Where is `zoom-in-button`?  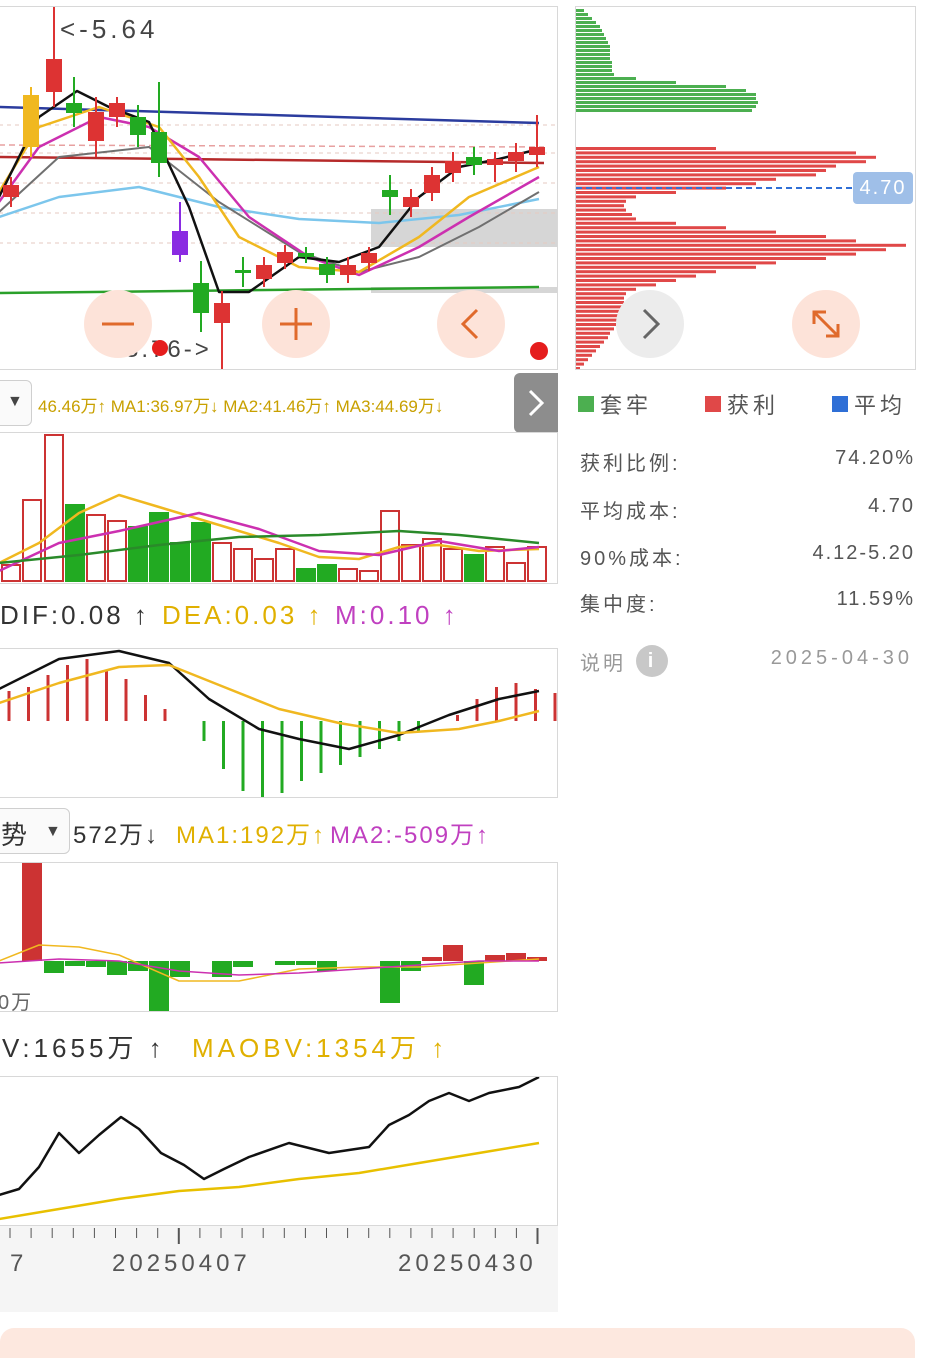
zoom-in-button is located at coordinates (296, 324).